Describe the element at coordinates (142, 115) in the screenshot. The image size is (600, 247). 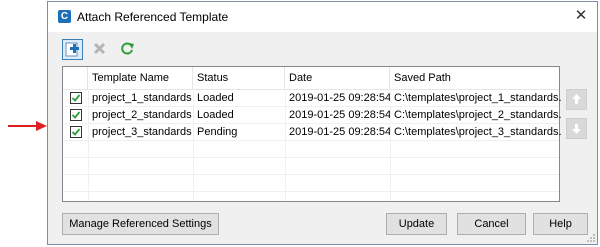
I see `template-name-cell: project_2_standards` at that location.